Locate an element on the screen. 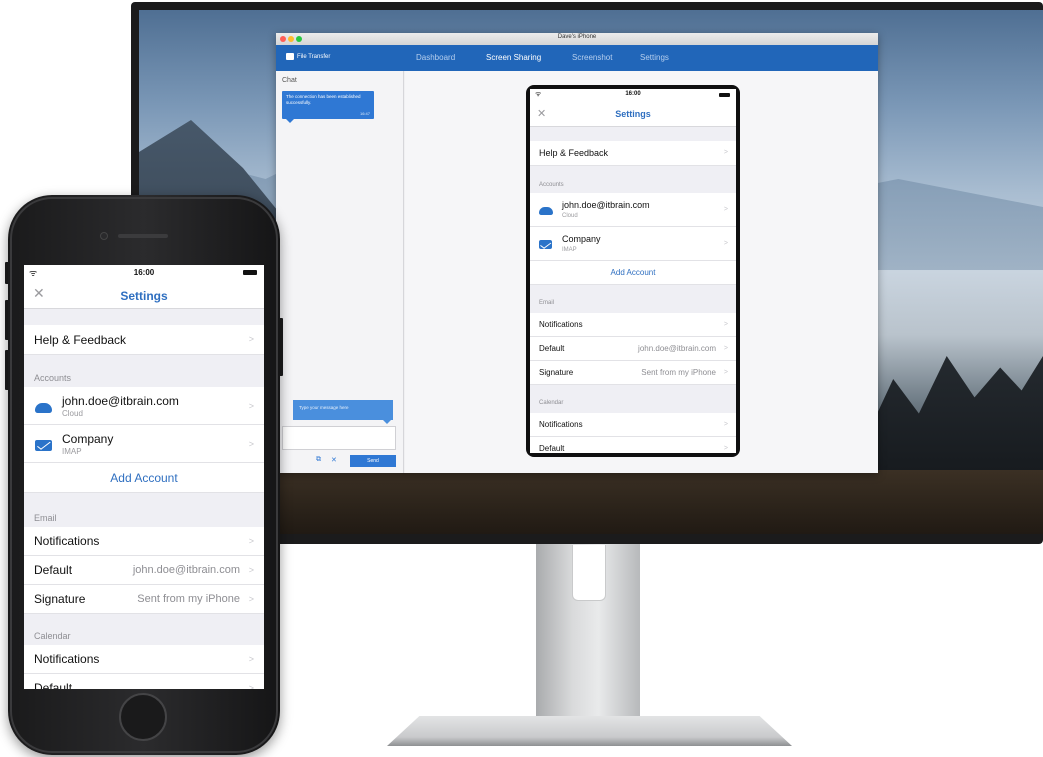 This screenshot has height=757, width=1043. front-camera is located at coordinates (104, 236).